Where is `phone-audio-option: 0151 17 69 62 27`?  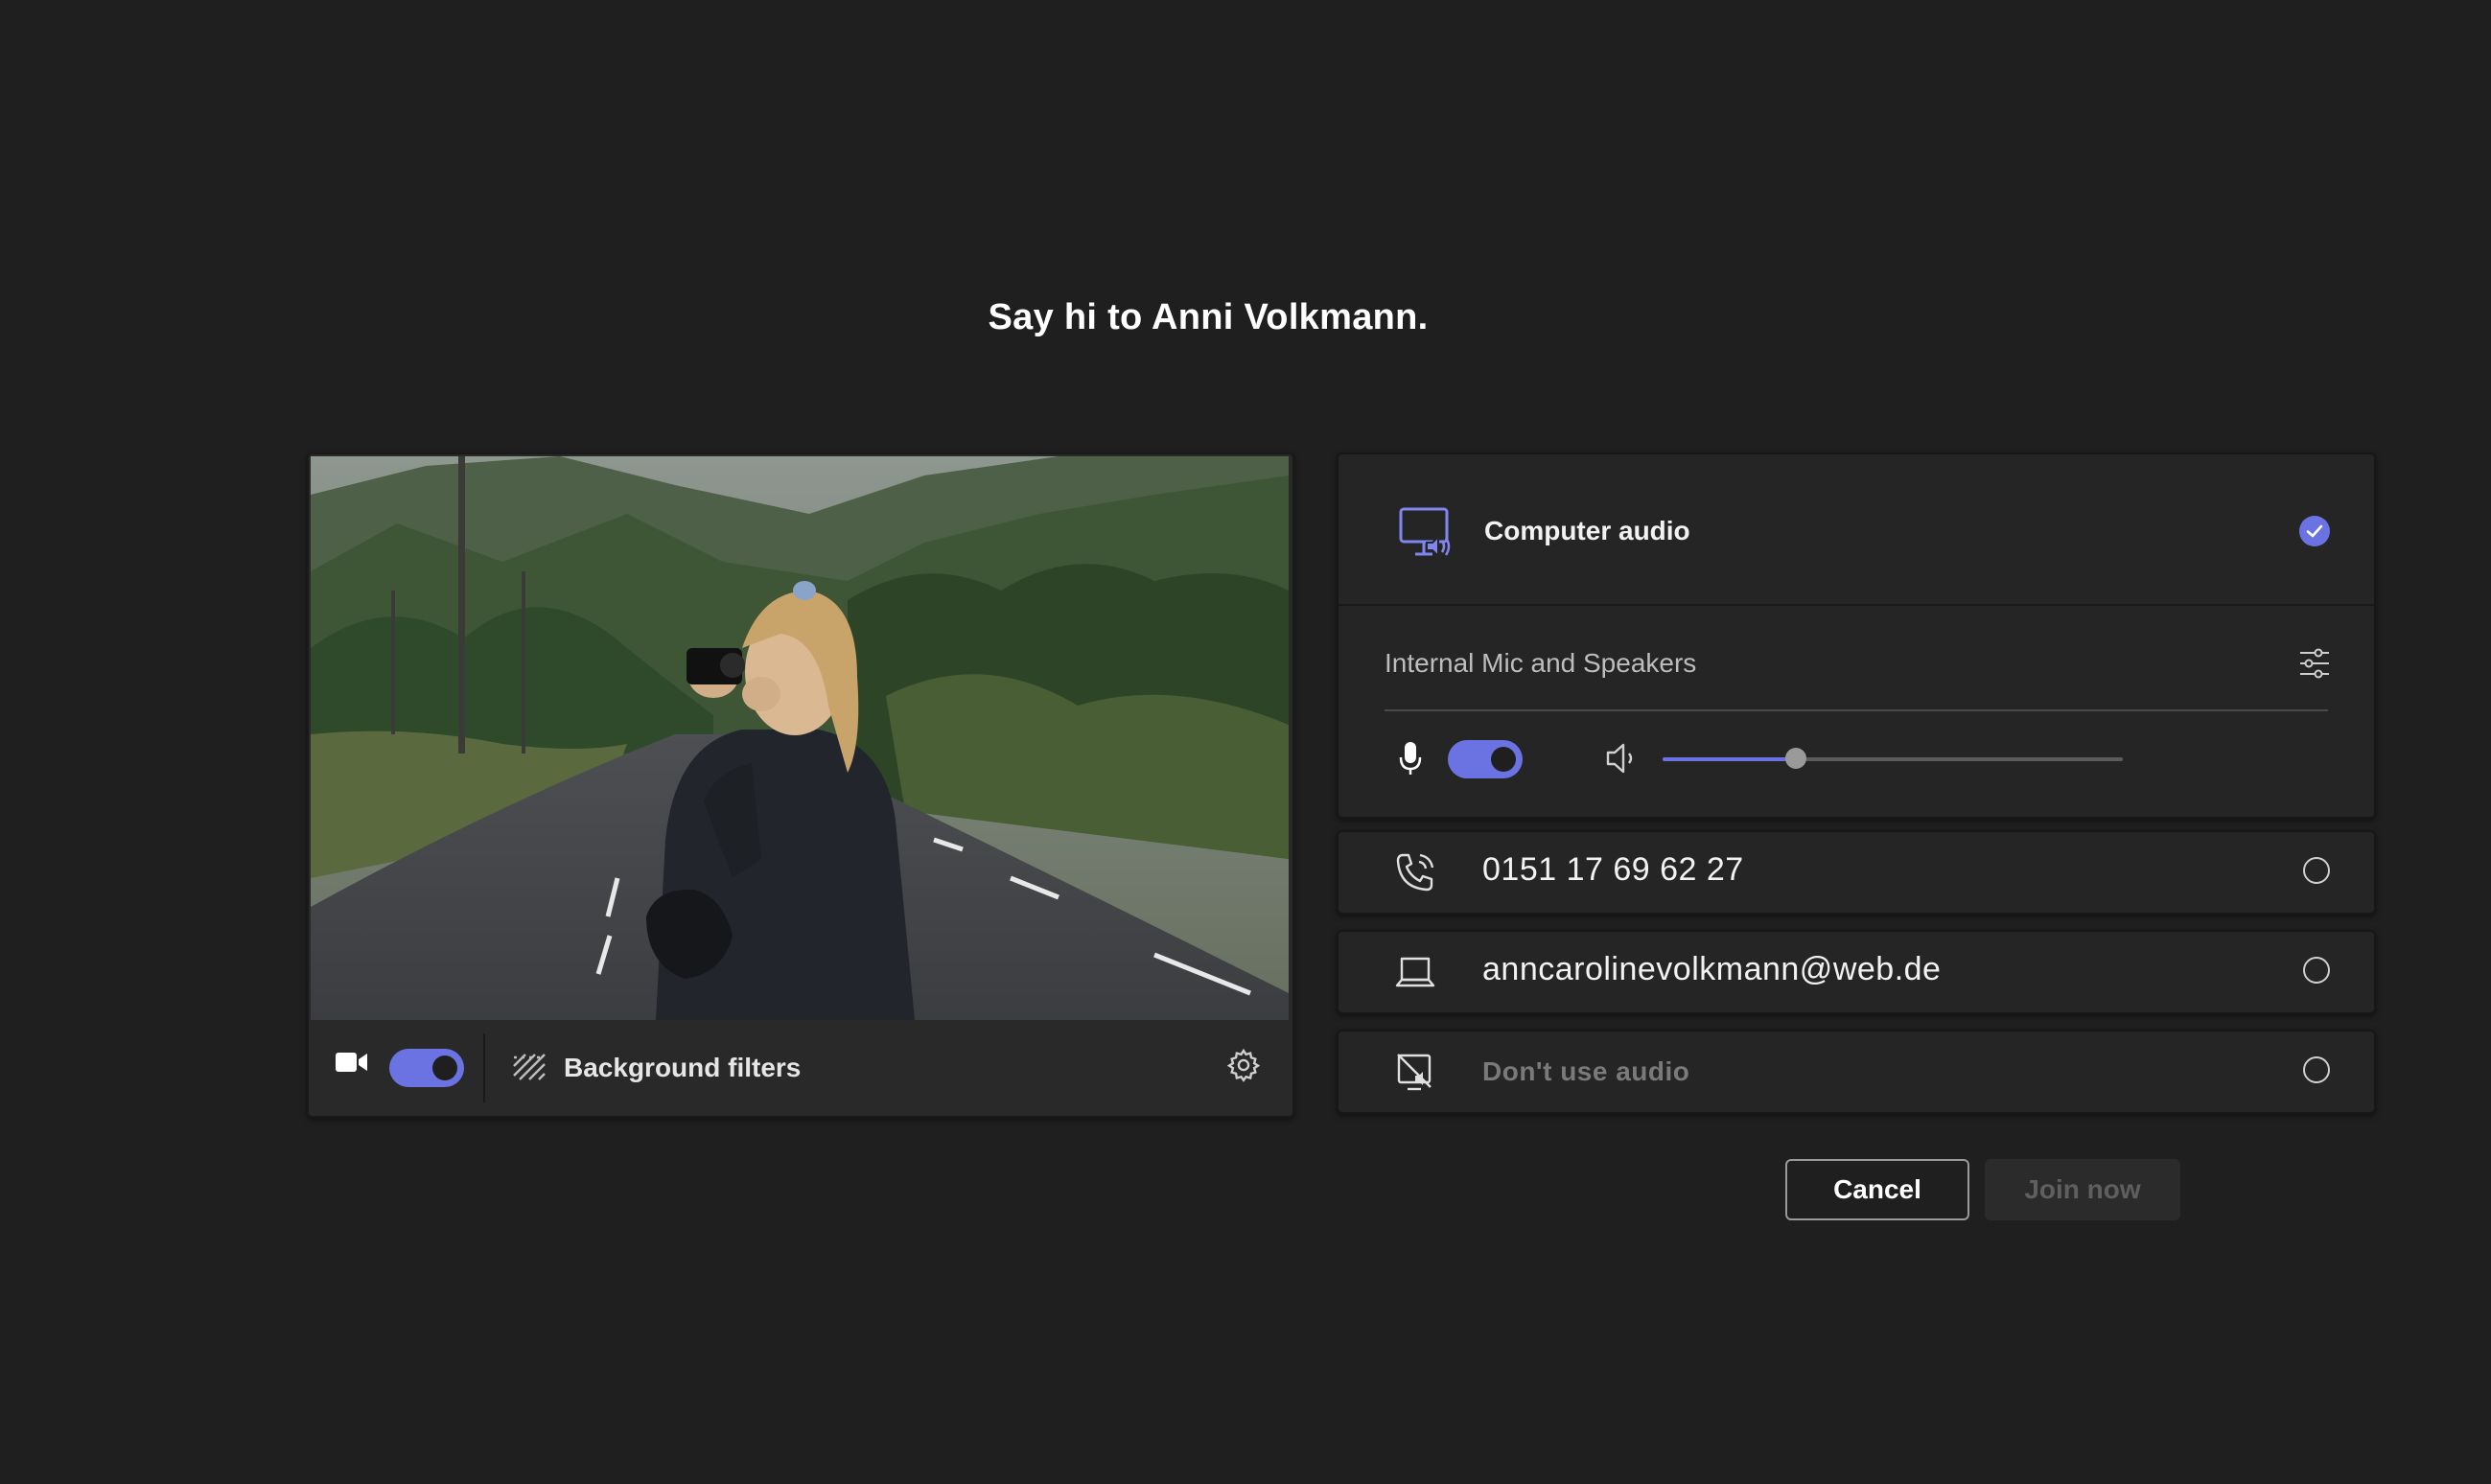 phone-audio-option: 0151 17 69 62 27 is located at coordinates (1856, 873).